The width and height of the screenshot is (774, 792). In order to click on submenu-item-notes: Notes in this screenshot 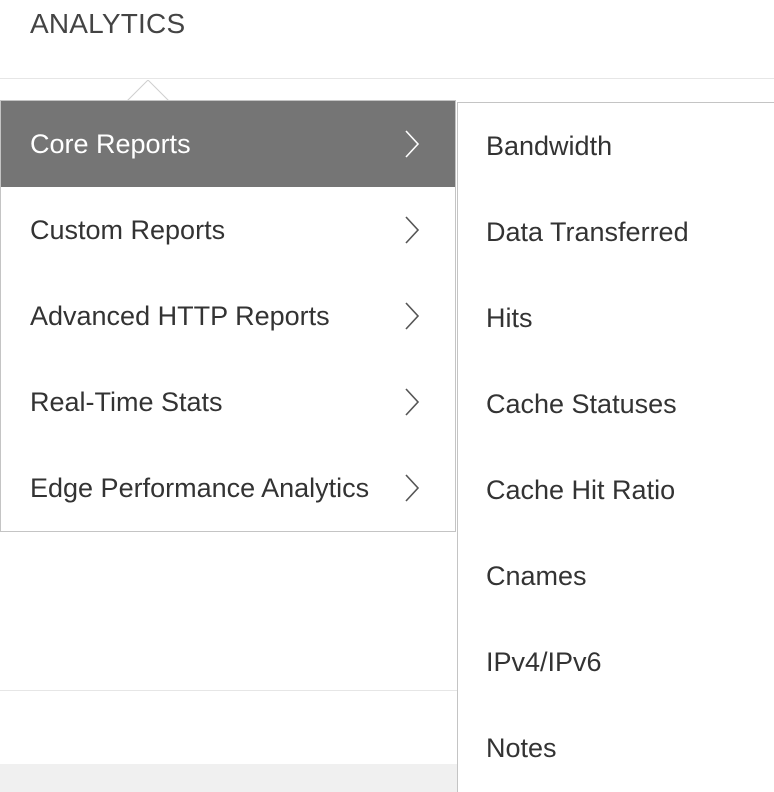, I will do `click(616, 748)`.